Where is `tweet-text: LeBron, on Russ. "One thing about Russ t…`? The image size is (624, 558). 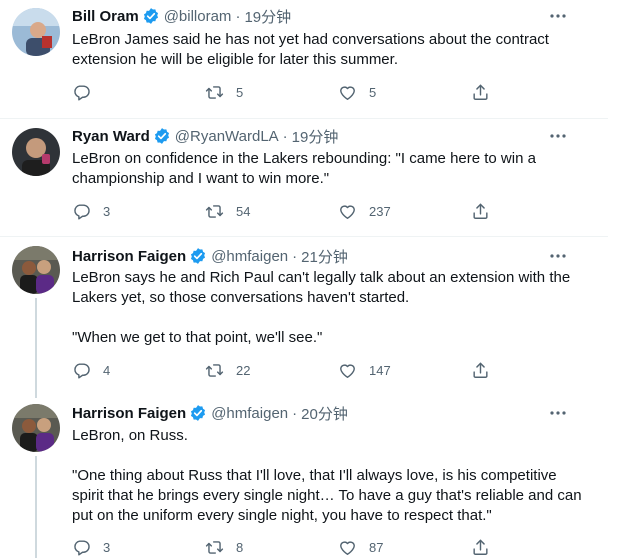 tweet-text: LeBron, on Russ. "One thing about Russ t… is located at coordinates (327, 476).